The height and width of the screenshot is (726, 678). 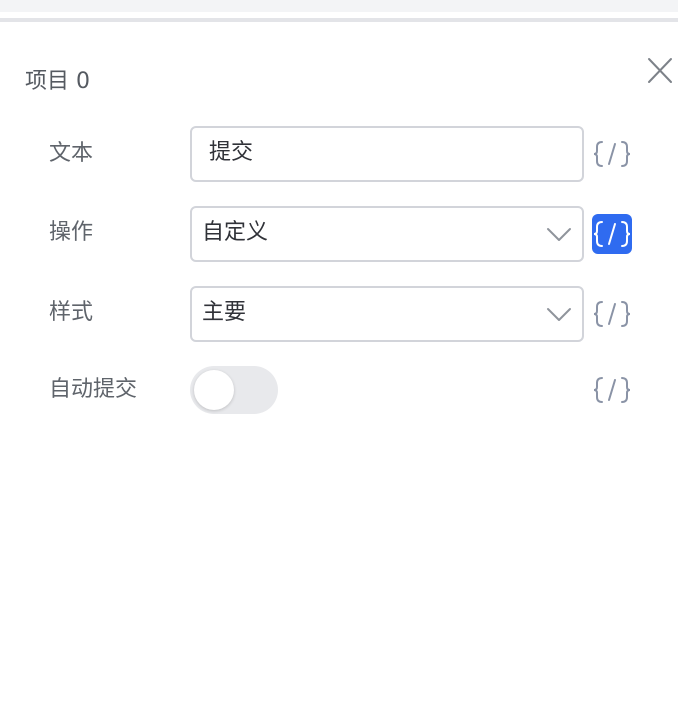 What do you see at coordinates (57, 81) in the screenshot?
I see `panel-title: 项目 0` at bounding box center [57, 81].